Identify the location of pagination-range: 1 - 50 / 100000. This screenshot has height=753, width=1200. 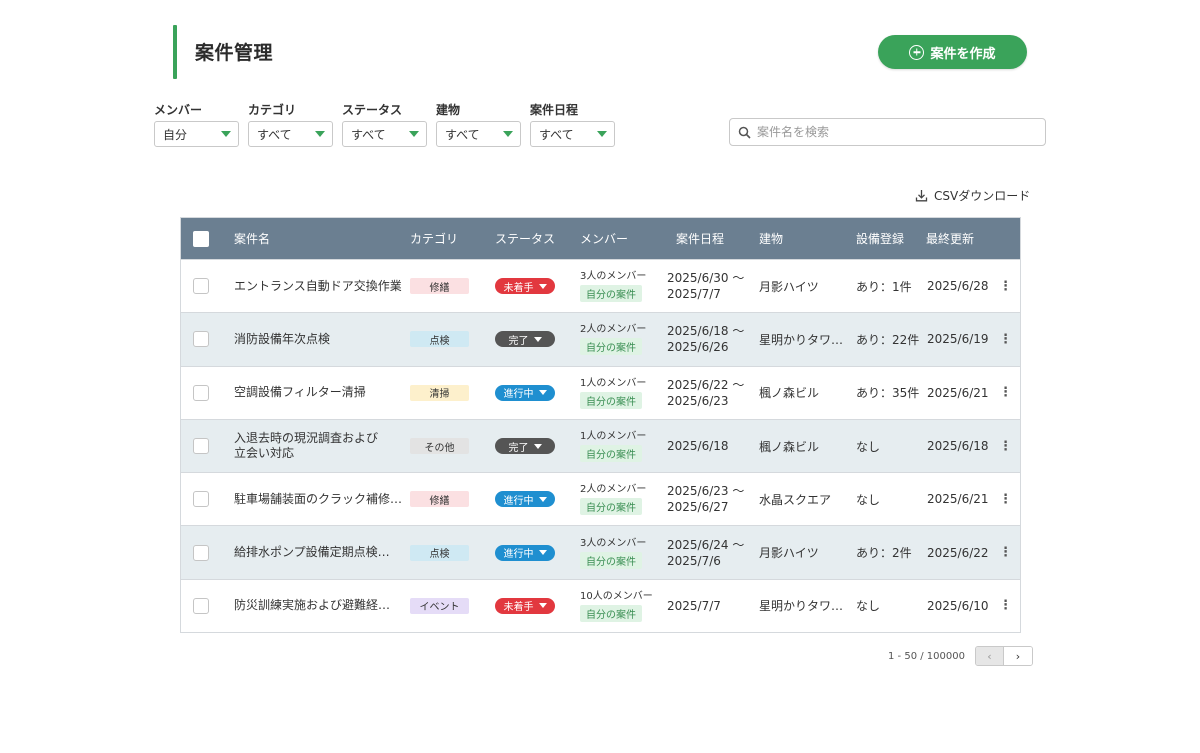
(926, 656).